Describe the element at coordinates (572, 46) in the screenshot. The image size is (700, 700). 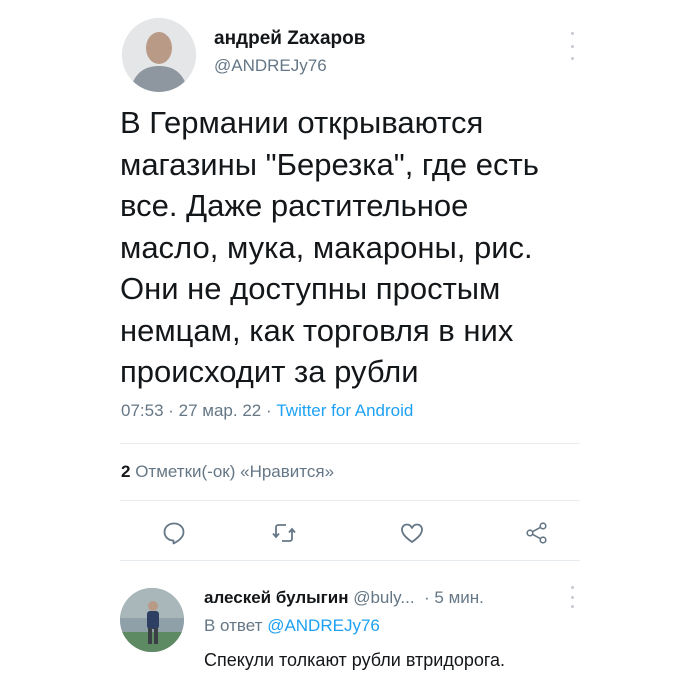
I see `more-options-icon` at that location.